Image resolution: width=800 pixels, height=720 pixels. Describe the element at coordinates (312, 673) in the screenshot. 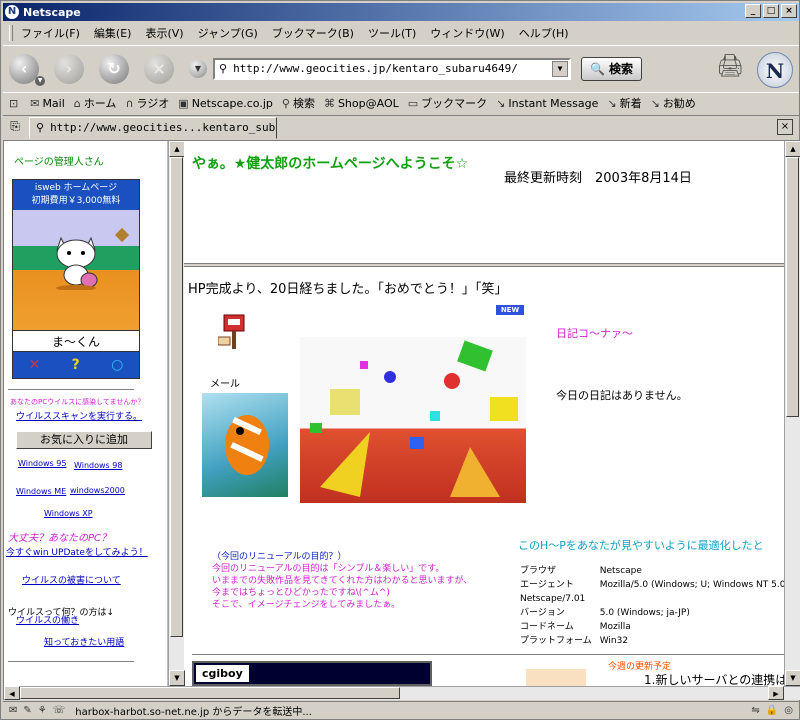

I see `access-counter: cgiboy` at that location.